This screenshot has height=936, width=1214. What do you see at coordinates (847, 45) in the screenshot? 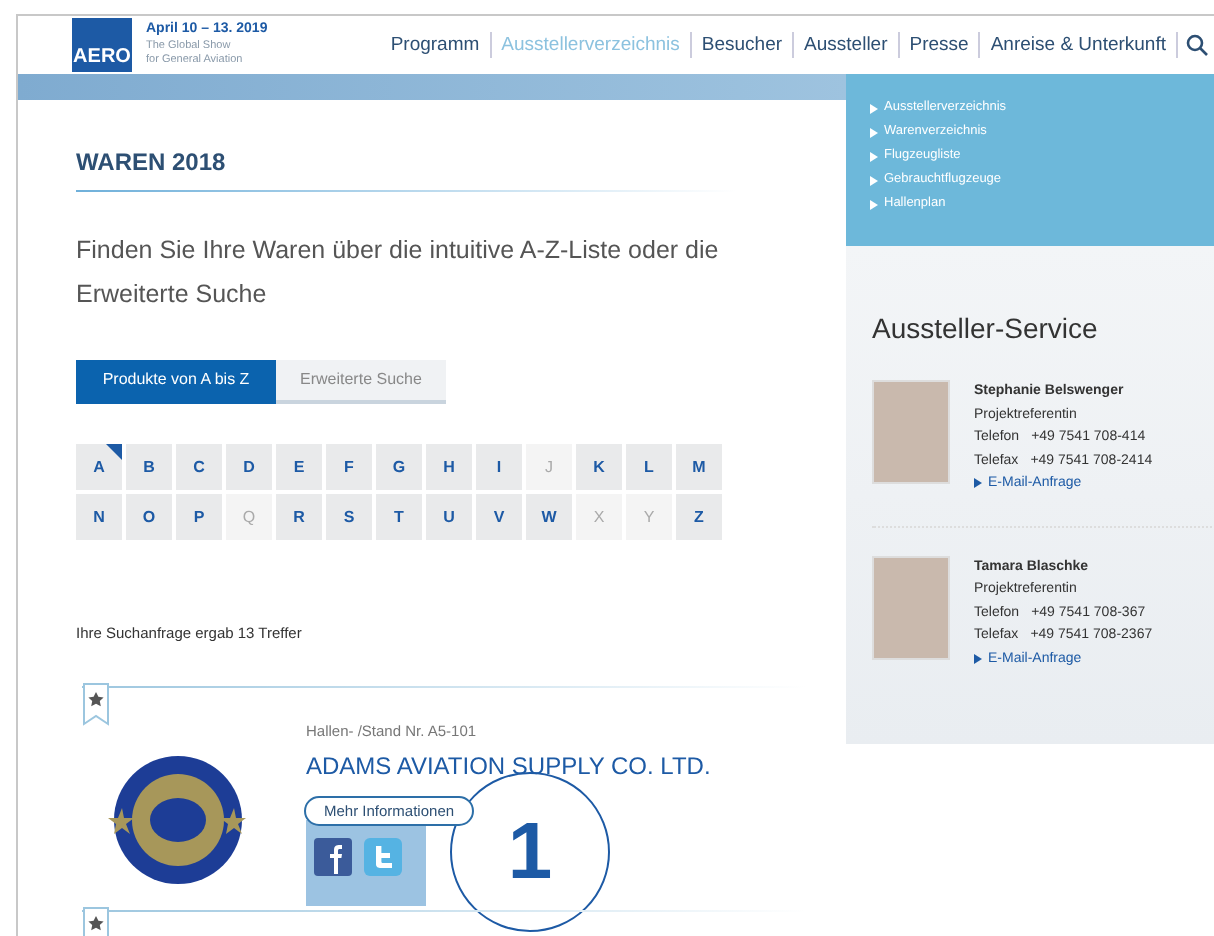
I see `nav-link: Aussteller` at bounding box center [847, 45].